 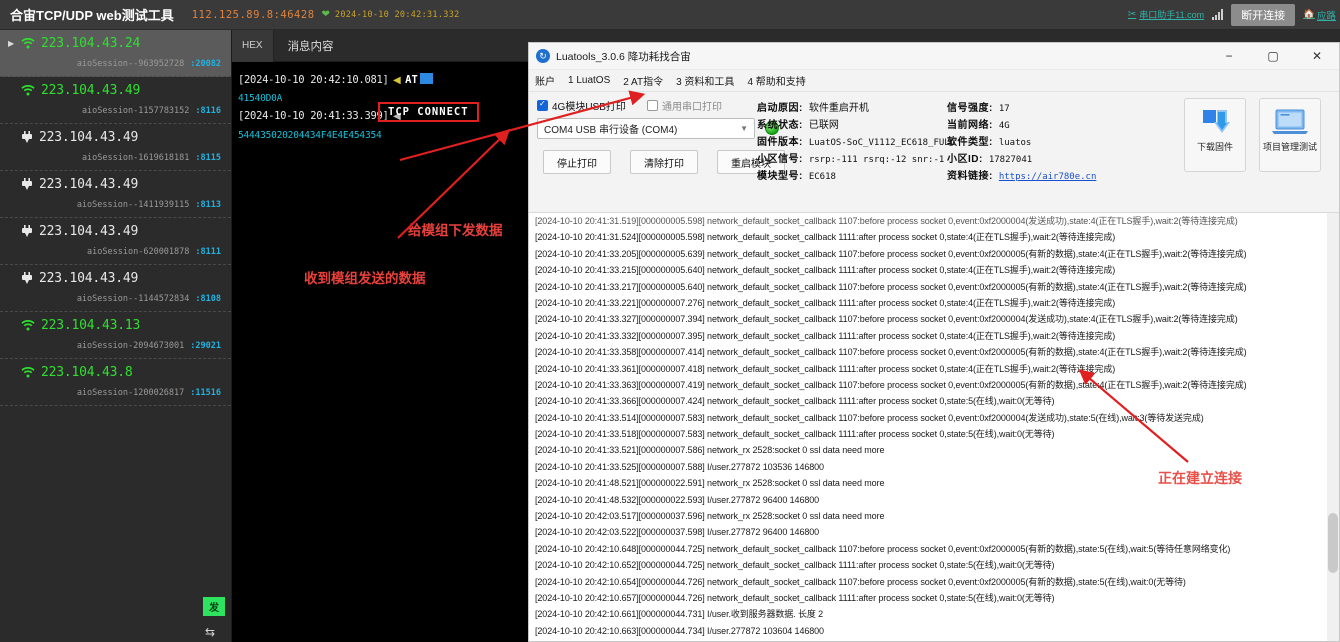 What do you see at coordinates (1004, 126) in the screenshot?
I see `info-value: 4G` at bounding box center [1004, 126].